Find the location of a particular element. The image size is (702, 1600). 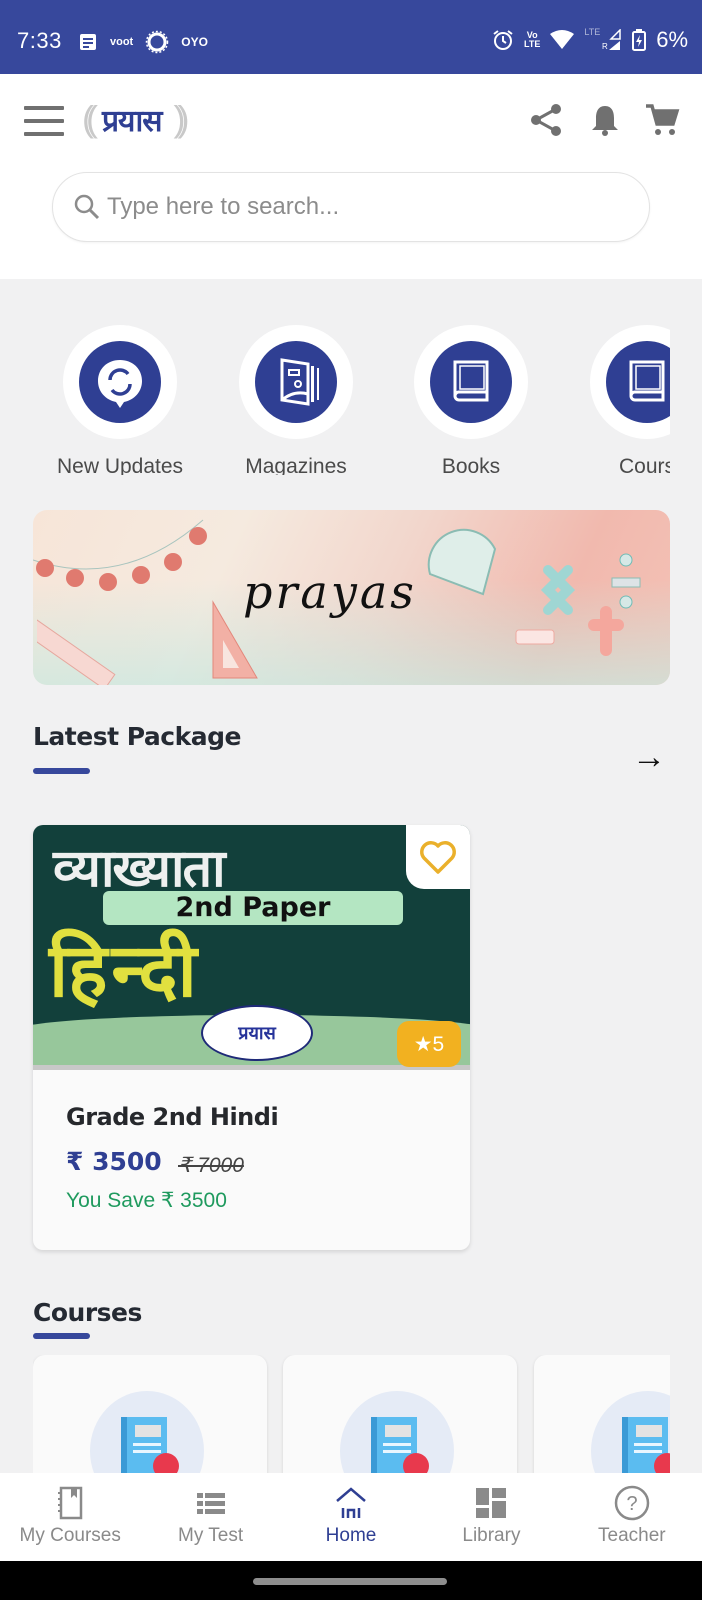

heart-icon is located at coordinates (438, 857).